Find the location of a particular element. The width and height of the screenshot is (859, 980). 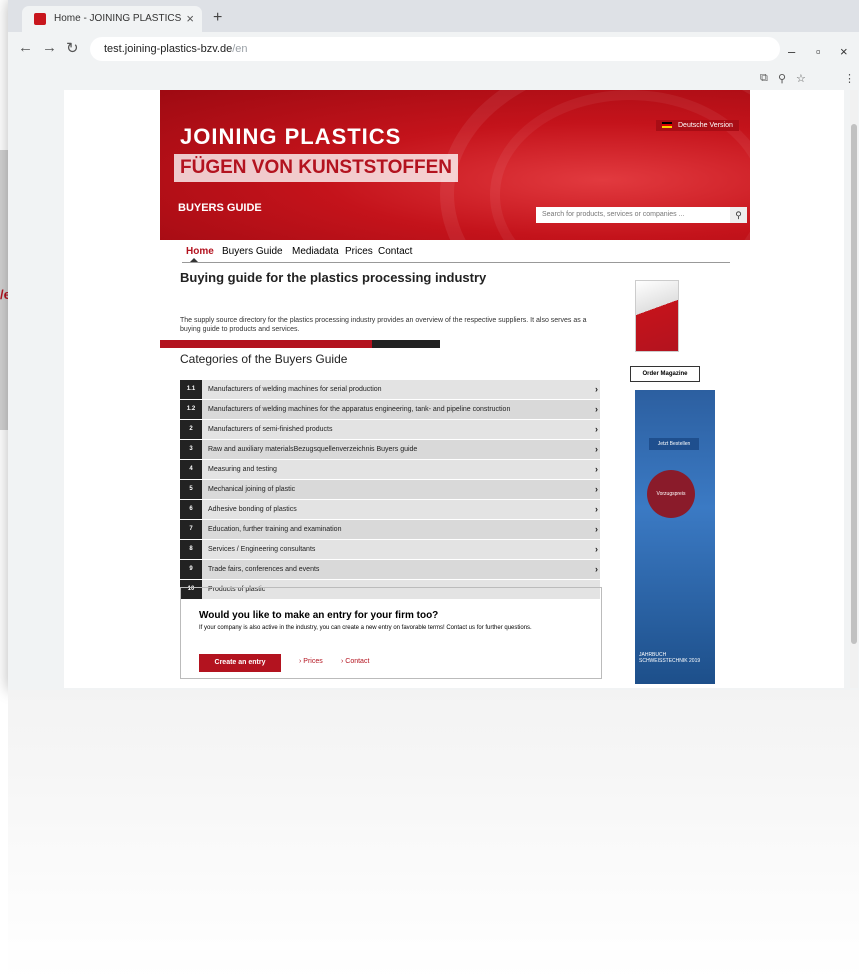

create-entry-button: Create an entry is located at coordinates (240, 663).